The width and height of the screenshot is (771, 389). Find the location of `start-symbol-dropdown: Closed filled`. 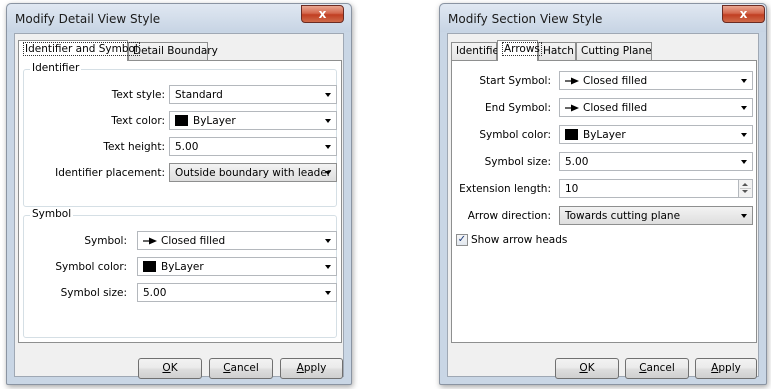

start-symbol-dropdown: Closed filled is located at coordinates (656, 80).